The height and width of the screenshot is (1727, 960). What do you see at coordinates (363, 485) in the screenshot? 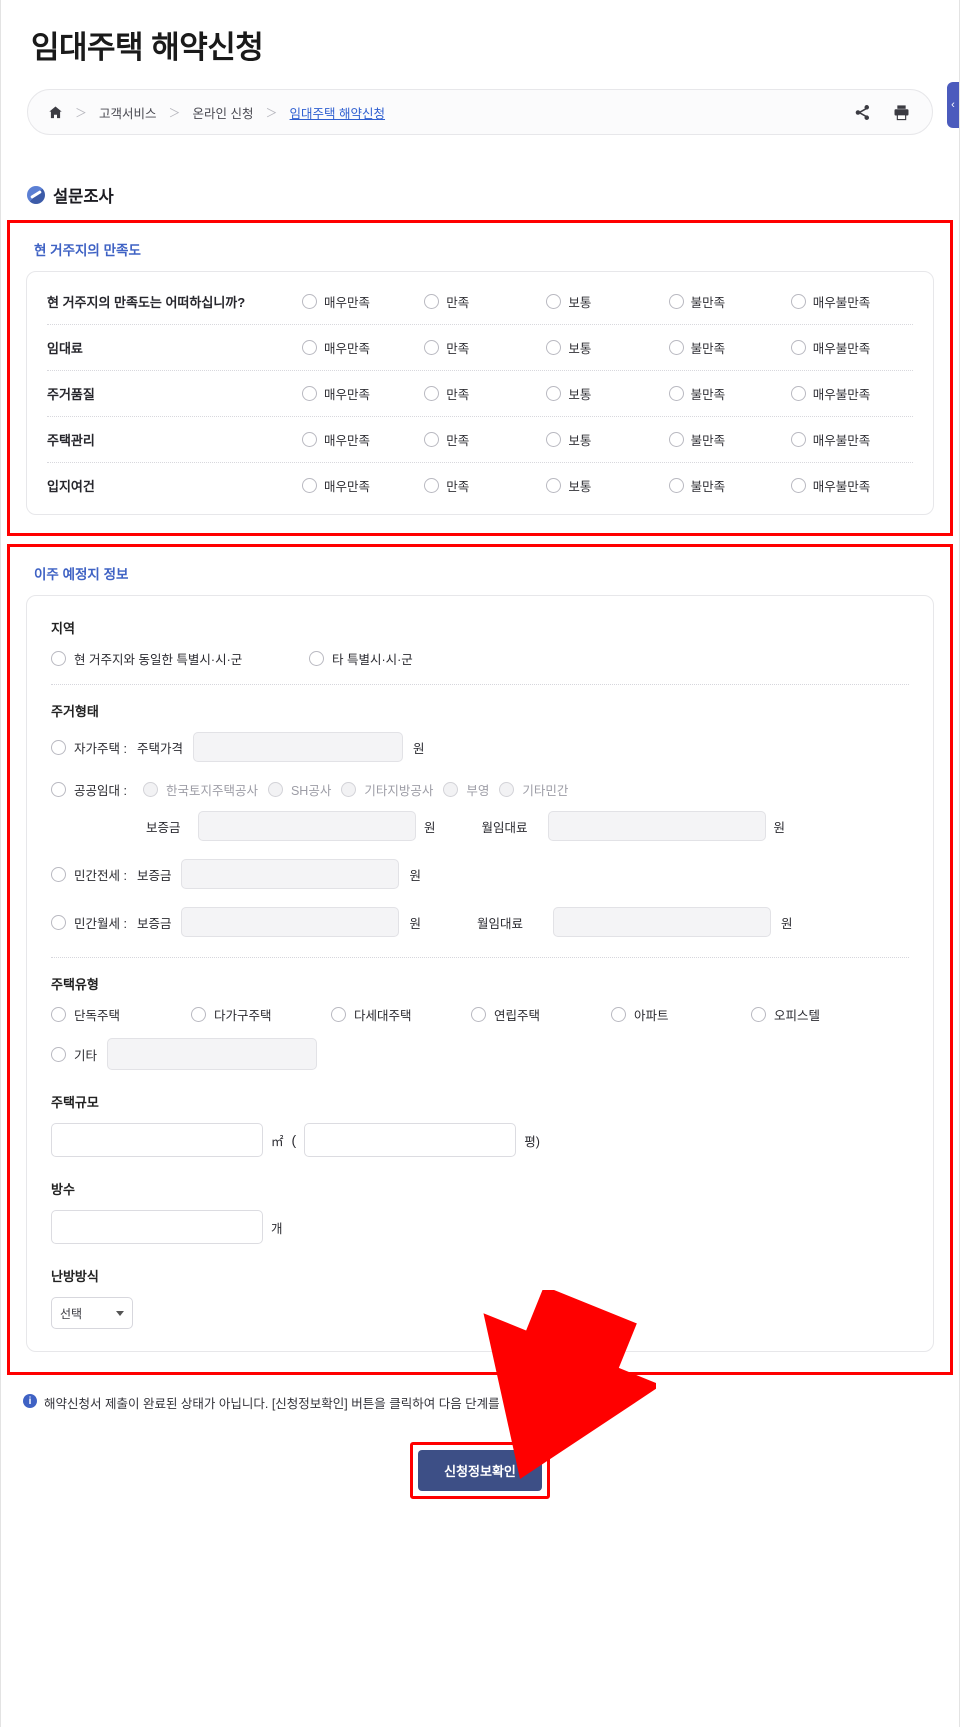
I see `survey-option-4-0: 매우만족` at bounding box center [363, 485].